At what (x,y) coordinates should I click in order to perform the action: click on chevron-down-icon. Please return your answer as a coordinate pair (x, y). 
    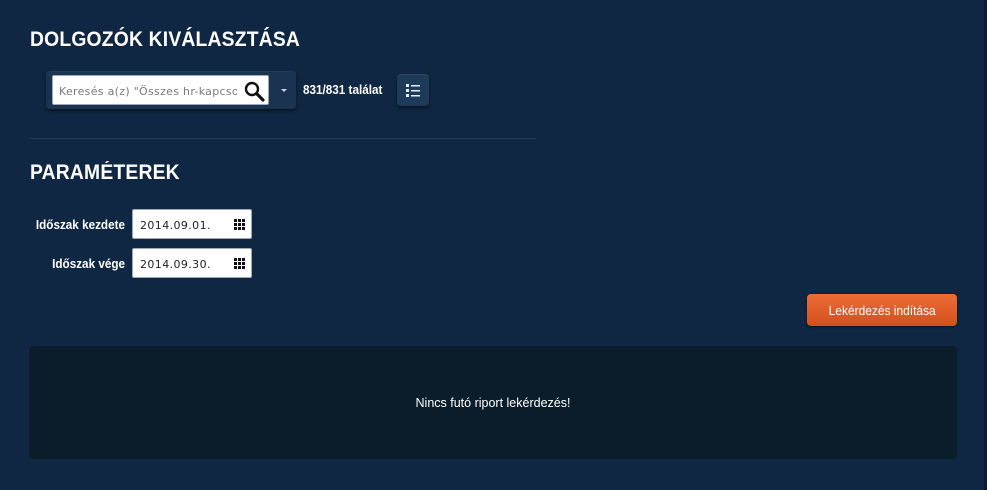
    Looking at the image, I should click on (284, 90).